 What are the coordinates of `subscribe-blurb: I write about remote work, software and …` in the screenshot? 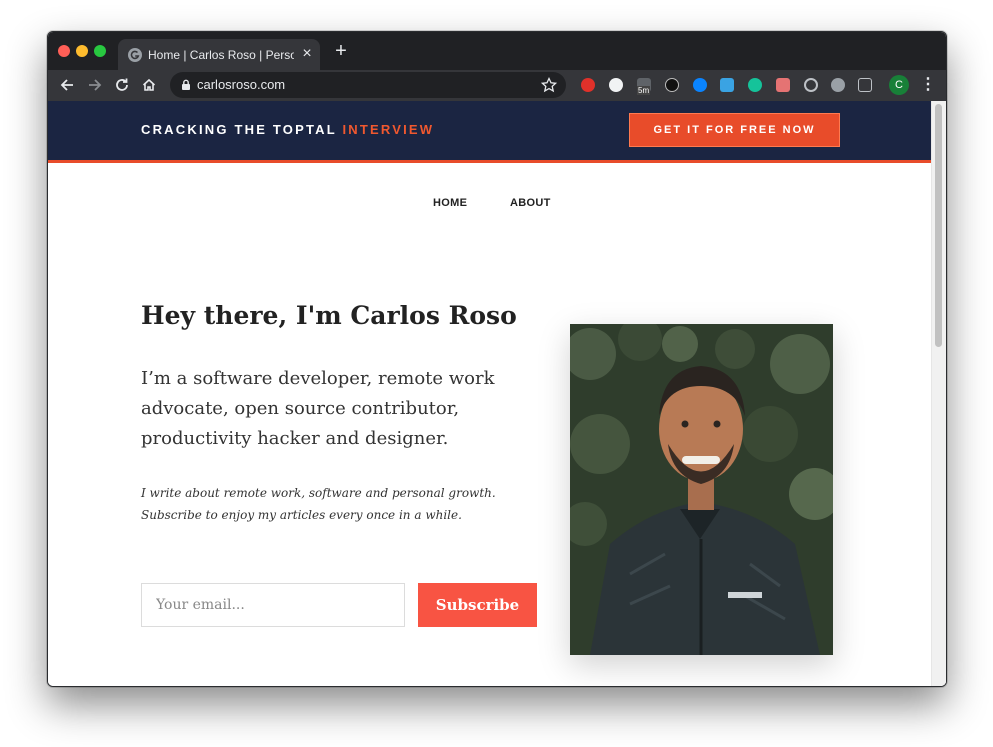 It's located at (318, 504).